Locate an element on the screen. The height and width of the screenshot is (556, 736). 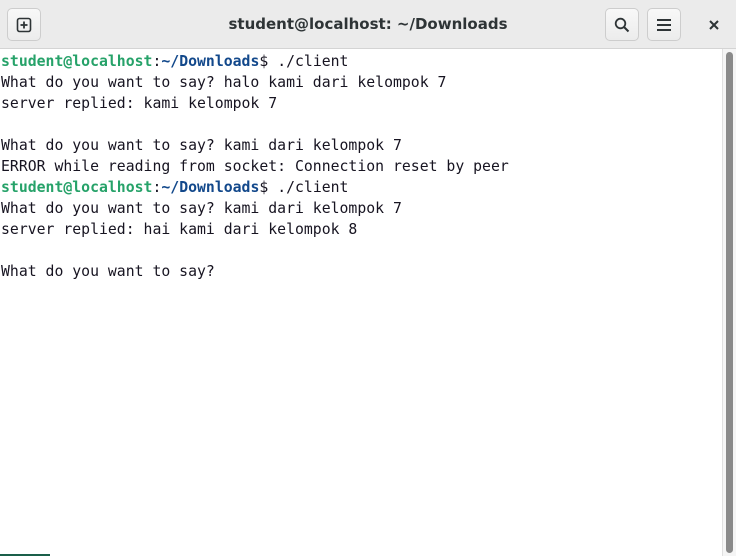
close-icon is located at coordinates (713, 24).